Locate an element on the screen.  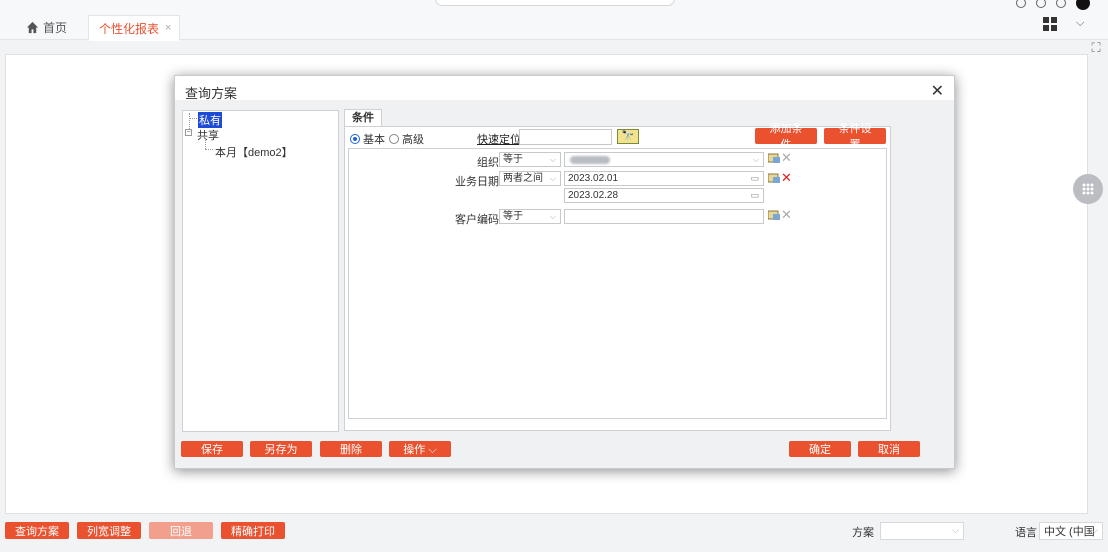
tab-home-label: 首页 is located at coordinates (55, 28).